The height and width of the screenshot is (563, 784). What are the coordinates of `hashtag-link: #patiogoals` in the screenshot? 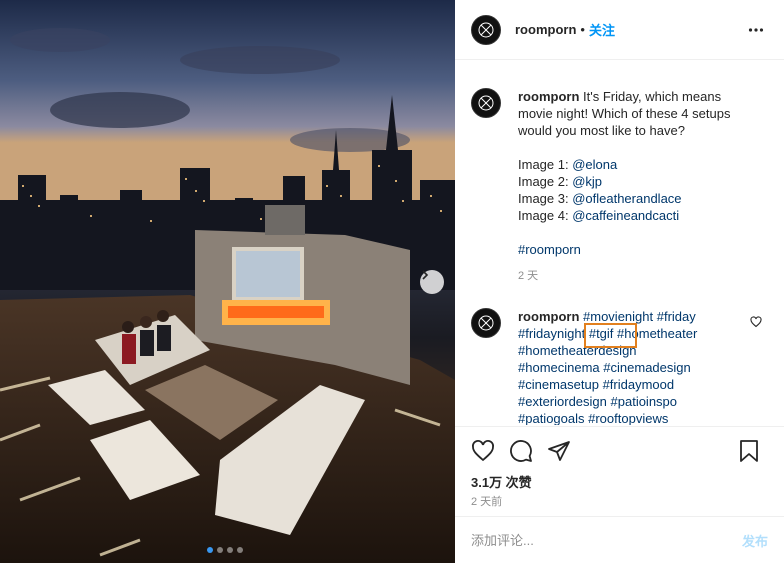 It's located at (551, 418).